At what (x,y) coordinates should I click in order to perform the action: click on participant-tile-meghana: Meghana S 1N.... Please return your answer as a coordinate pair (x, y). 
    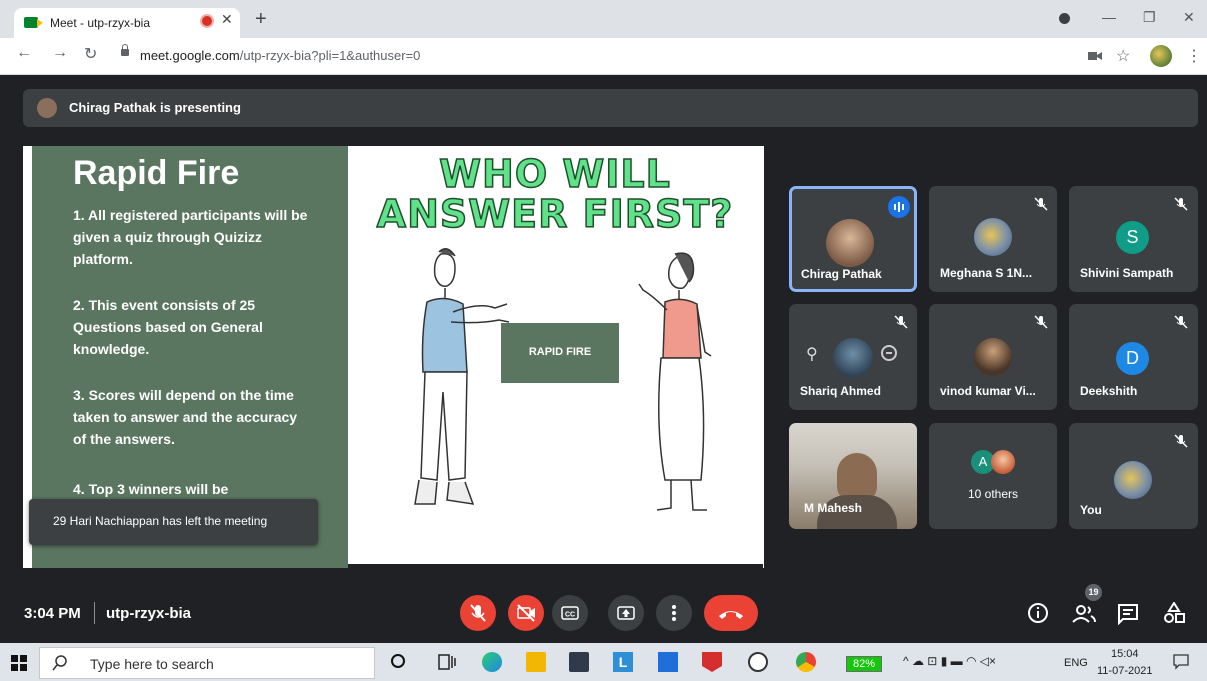
    Looking at the image, I should click on (993, 239).